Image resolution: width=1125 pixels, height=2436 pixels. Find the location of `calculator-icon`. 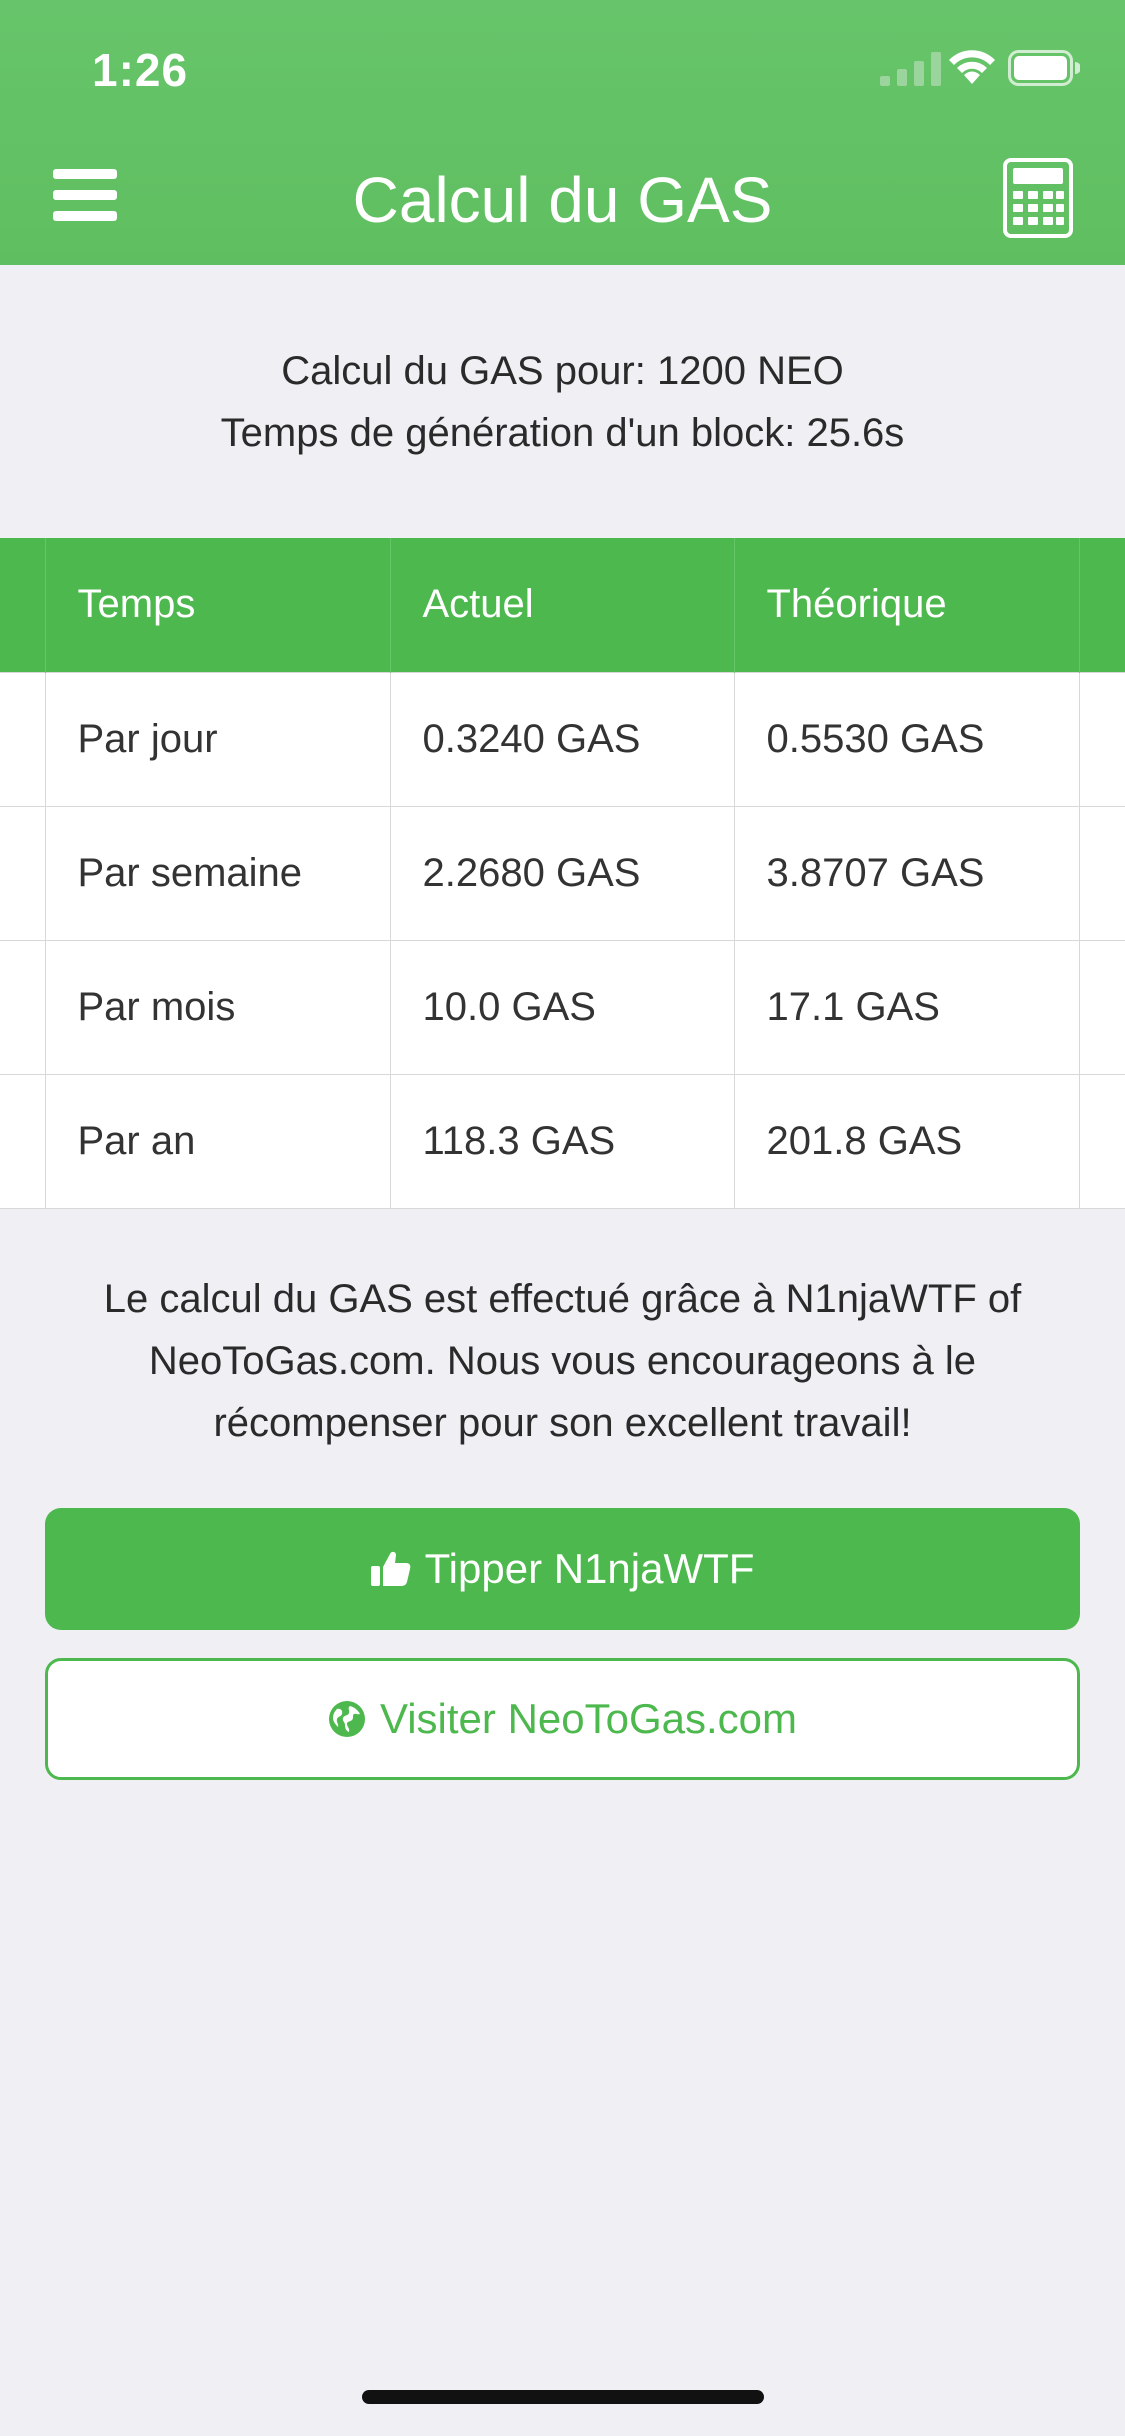

calculator-icon is located at coordinates (1037, 197).